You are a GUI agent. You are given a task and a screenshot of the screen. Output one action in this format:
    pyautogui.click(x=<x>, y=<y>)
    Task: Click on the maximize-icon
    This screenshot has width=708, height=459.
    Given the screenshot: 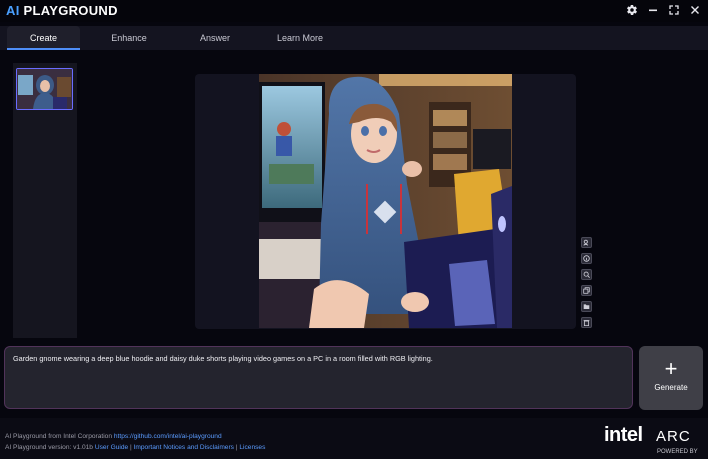 What is the action you would take?
    pyautogui.click(x=674, y=10)
    